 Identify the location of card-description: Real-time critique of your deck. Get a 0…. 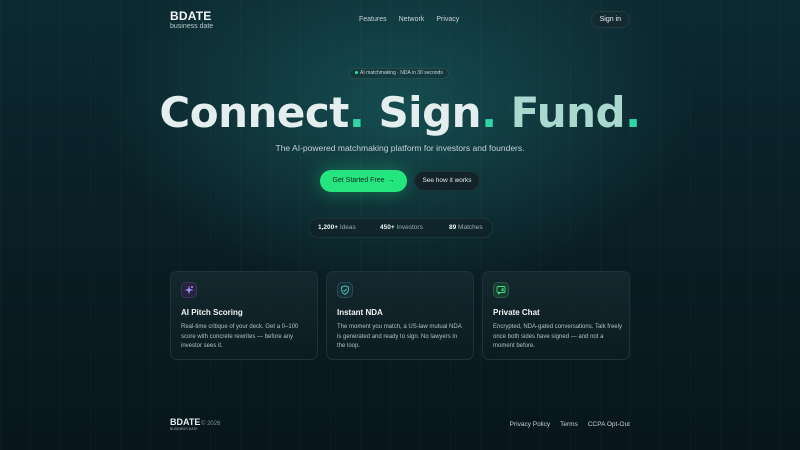
(240, 336).